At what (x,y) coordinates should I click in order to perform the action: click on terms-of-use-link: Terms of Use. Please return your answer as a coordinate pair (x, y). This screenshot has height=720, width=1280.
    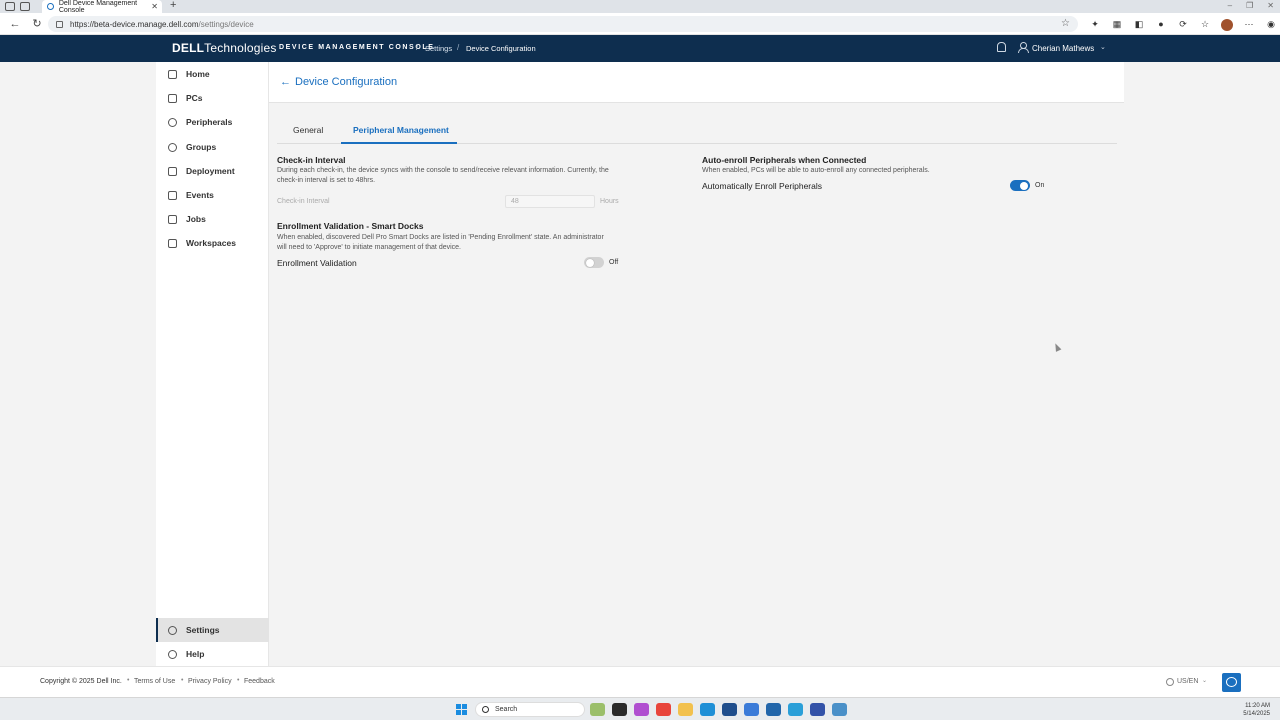
    Looking at the image, I should click on (154, 681).